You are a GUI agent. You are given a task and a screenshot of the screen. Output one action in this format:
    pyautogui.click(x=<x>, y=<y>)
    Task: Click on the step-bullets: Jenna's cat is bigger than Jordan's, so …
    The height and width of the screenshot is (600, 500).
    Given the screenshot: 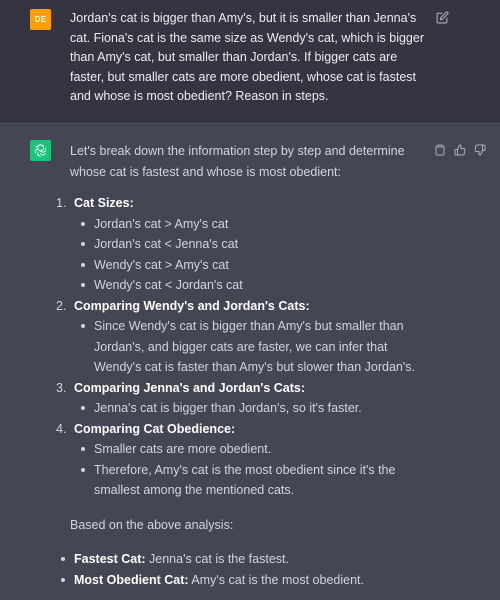 What is the action you would take?
    pyautogui.click(x=252, y=408)
    